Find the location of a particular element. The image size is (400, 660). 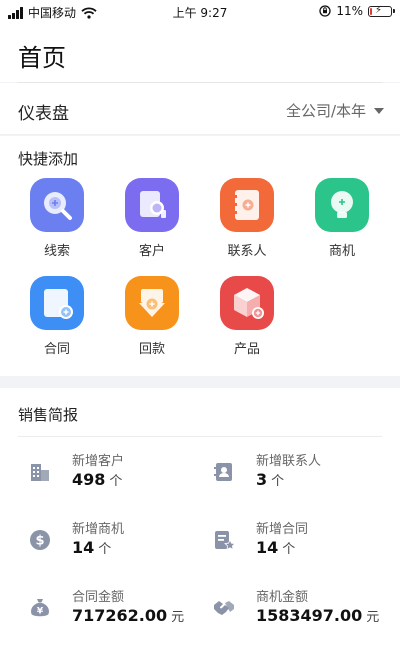

quick-add-label: 回款 is located at coordinates (151, 349).